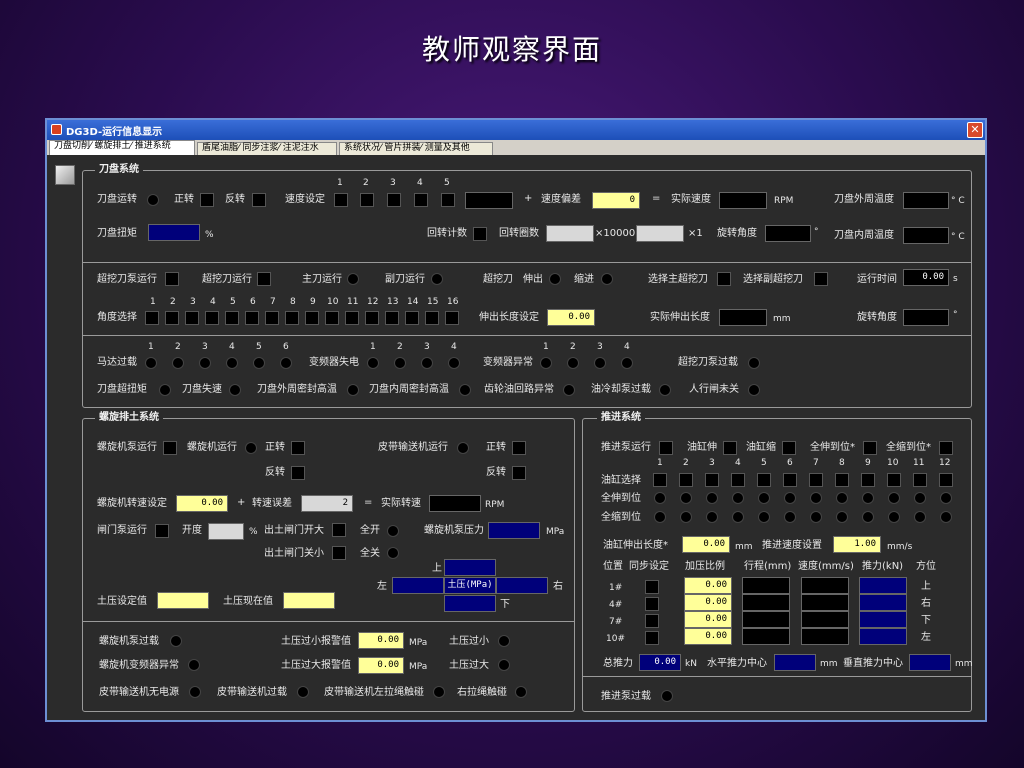  Describe the element at coordinates (381, 640) in the screenshot. I see `low-alarm-input: 0.00` at that location.